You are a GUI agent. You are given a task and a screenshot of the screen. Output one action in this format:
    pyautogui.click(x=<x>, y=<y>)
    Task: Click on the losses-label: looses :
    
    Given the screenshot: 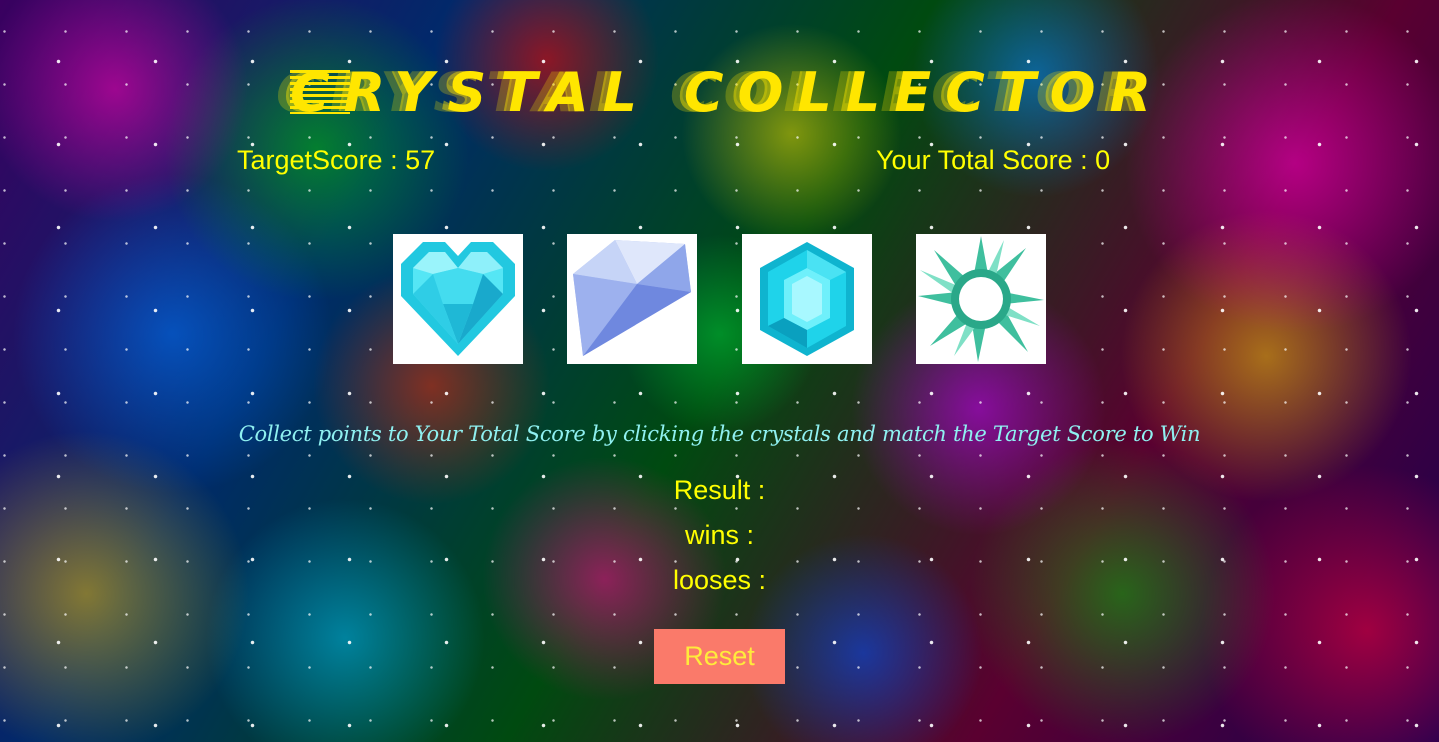 What is the action you would take?
    pyautogui.click(x=719, y=580)
    